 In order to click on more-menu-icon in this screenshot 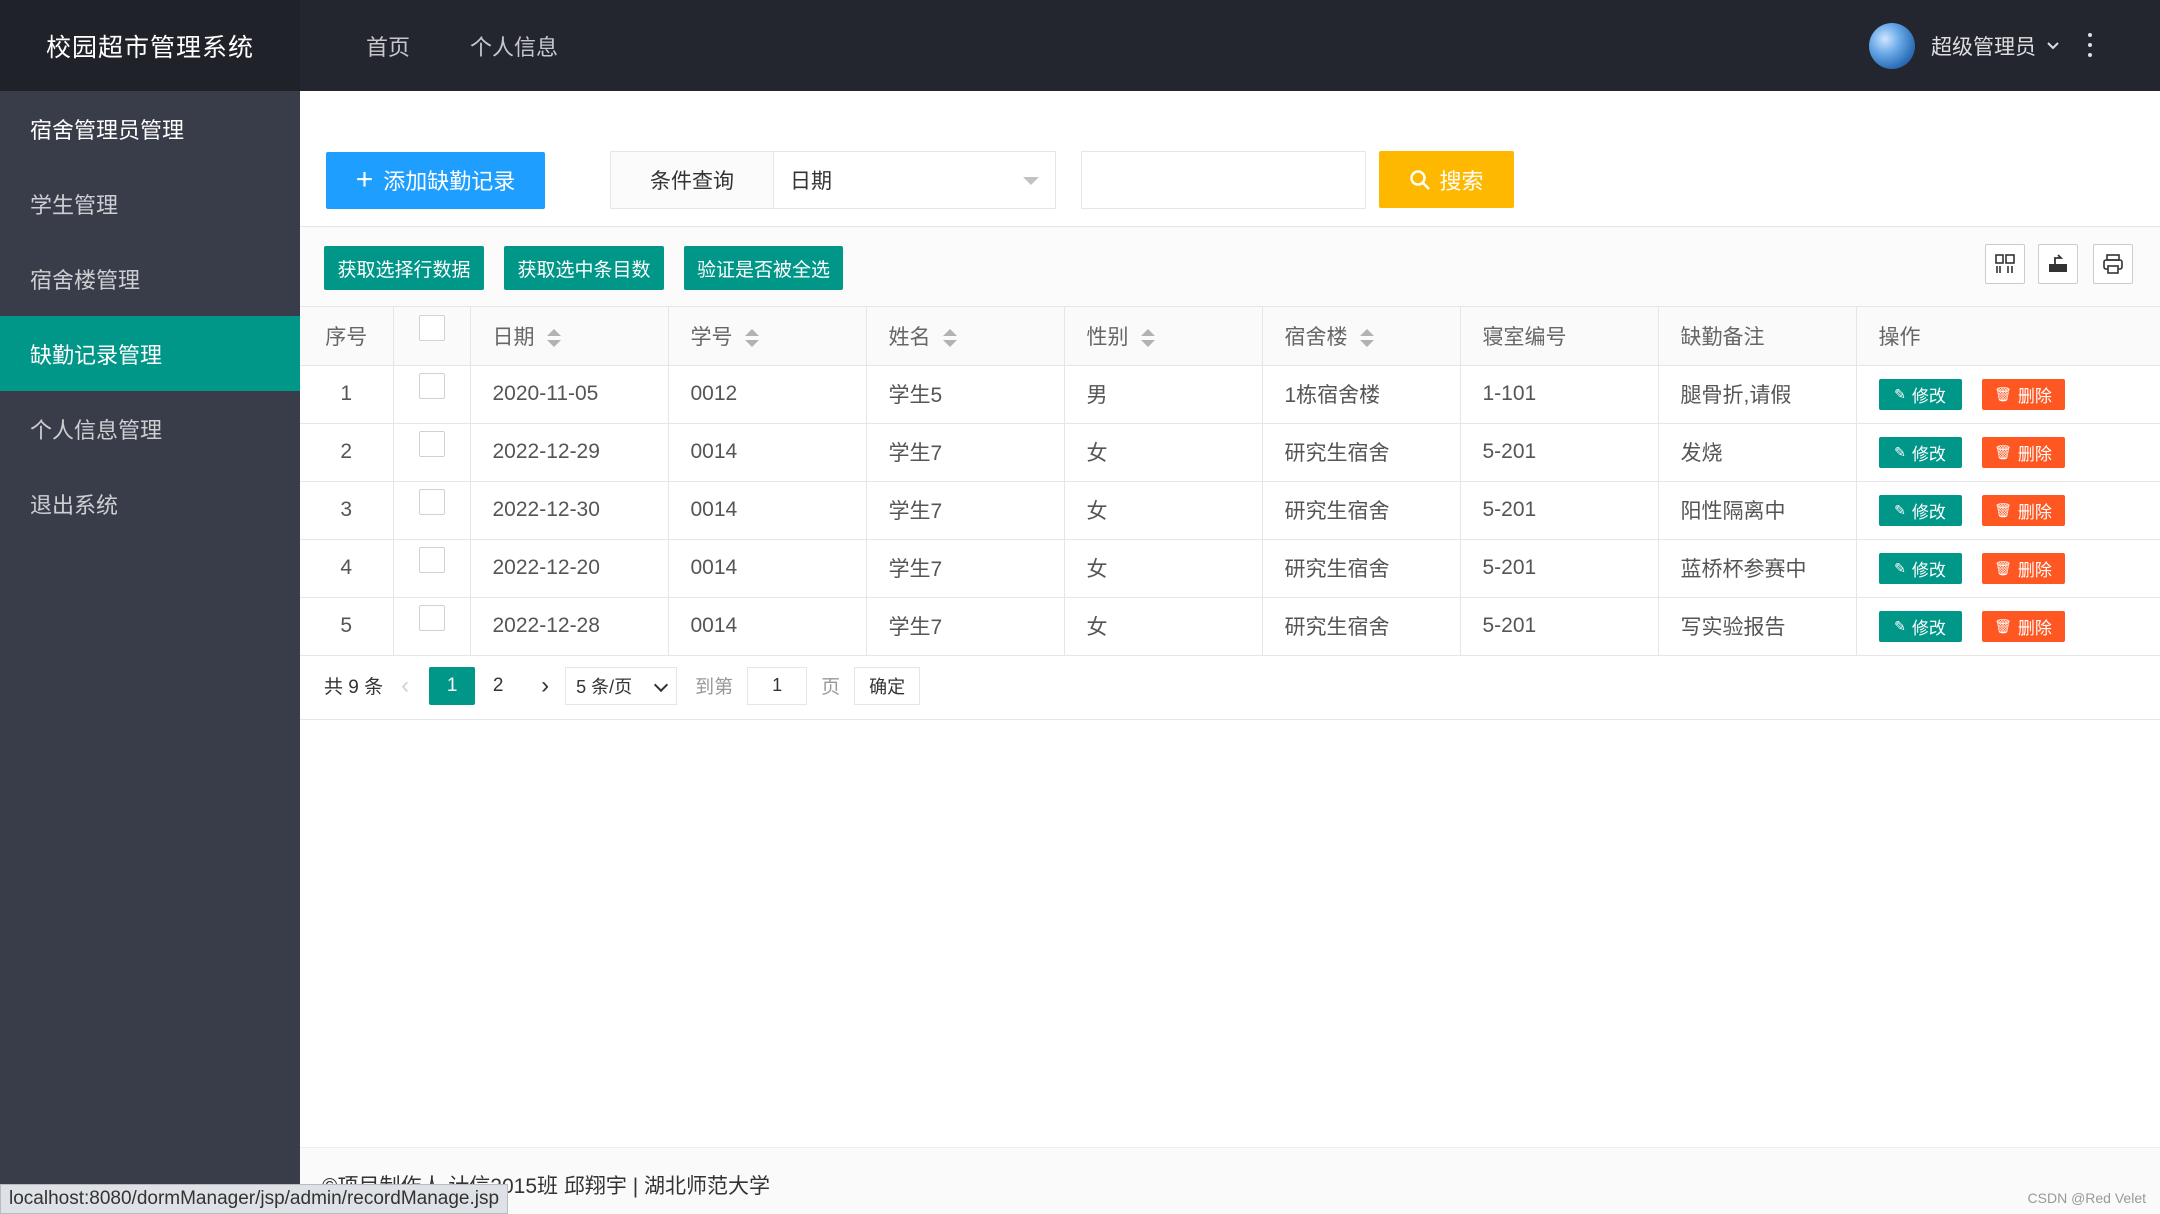, I will do `click(2090, 45)`.